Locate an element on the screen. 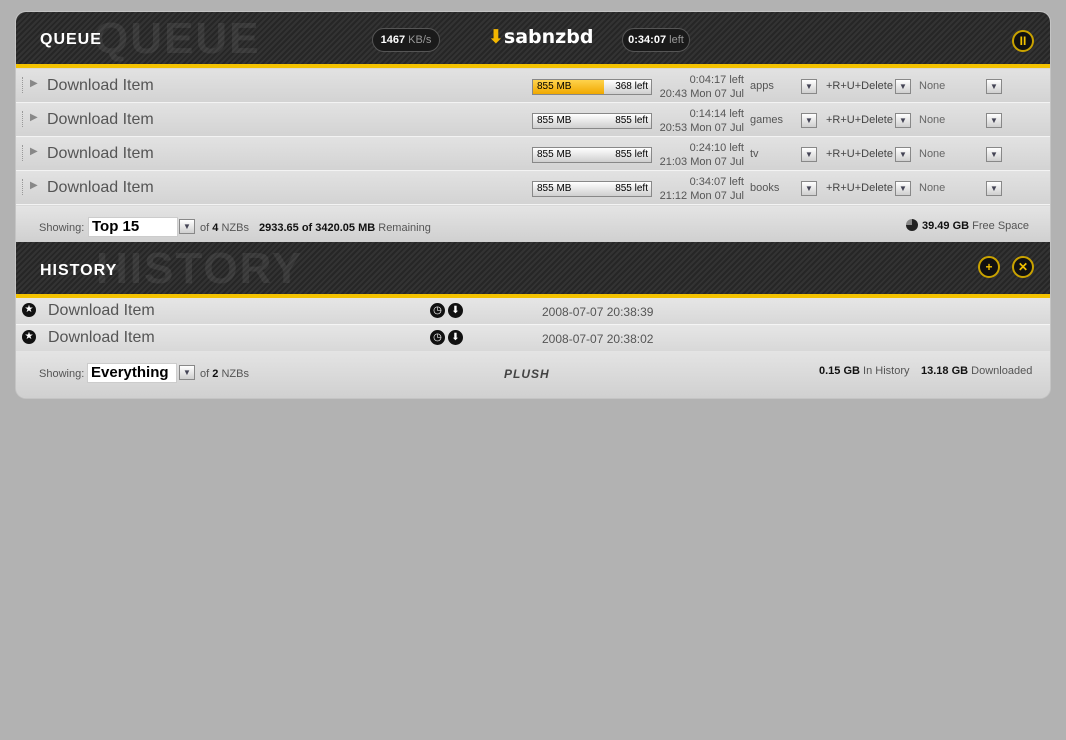  history-count-unit: NZBs is located at coordinates (235, 374).